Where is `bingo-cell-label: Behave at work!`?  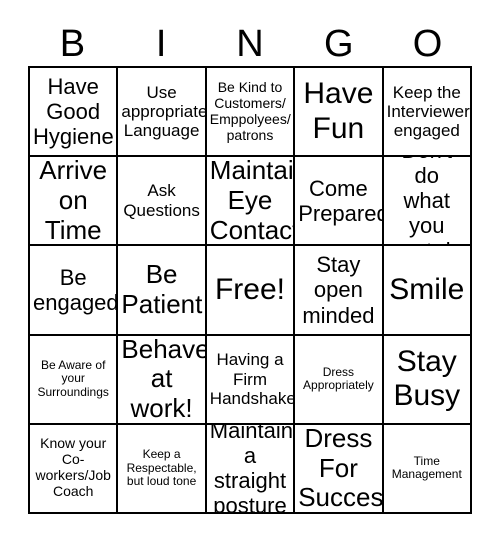 bingo-cell-label: Behave at work! is located at coordinates (164, 379).